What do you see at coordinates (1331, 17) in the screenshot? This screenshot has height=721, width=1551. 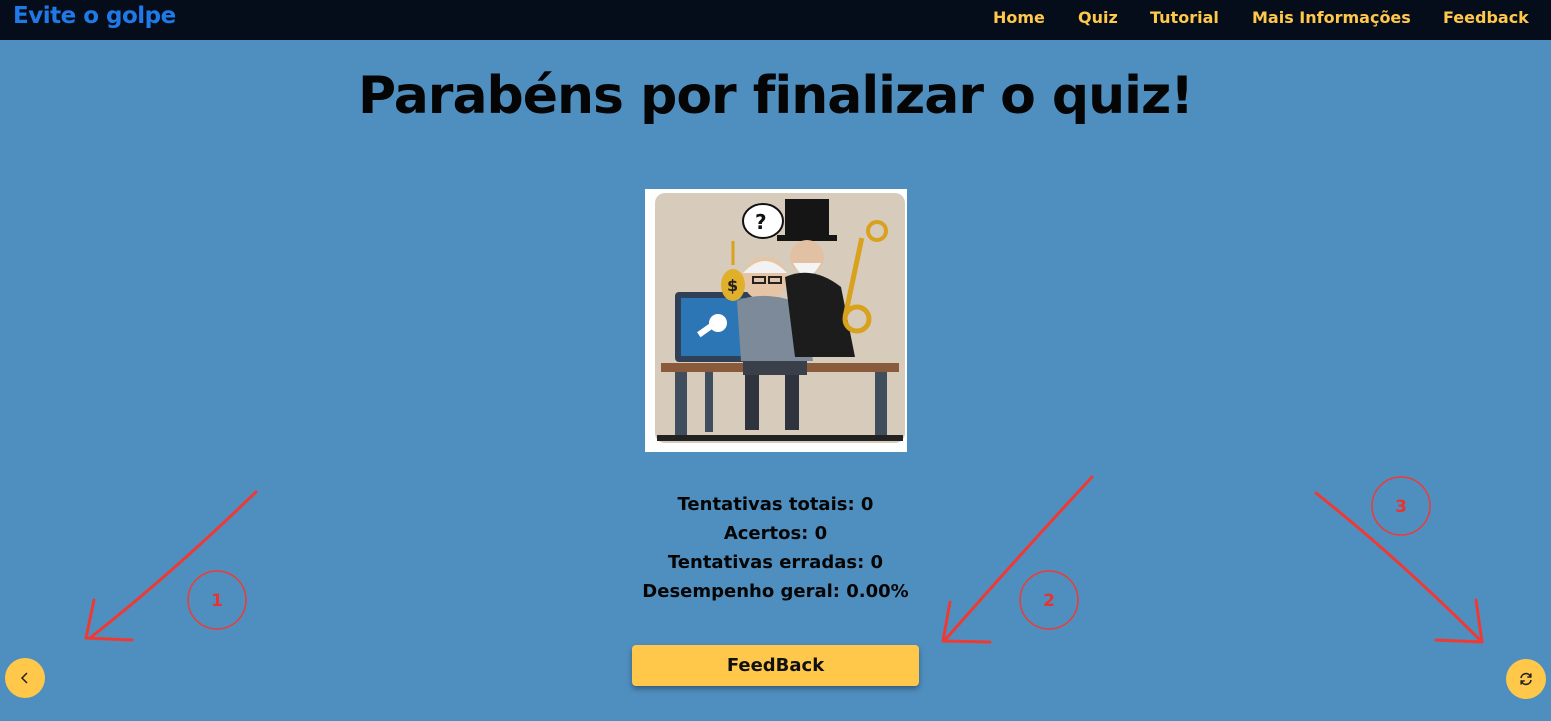 I see `nav-link-mais-informacoes: Mais Informações` at bounding box center [1331, 17].